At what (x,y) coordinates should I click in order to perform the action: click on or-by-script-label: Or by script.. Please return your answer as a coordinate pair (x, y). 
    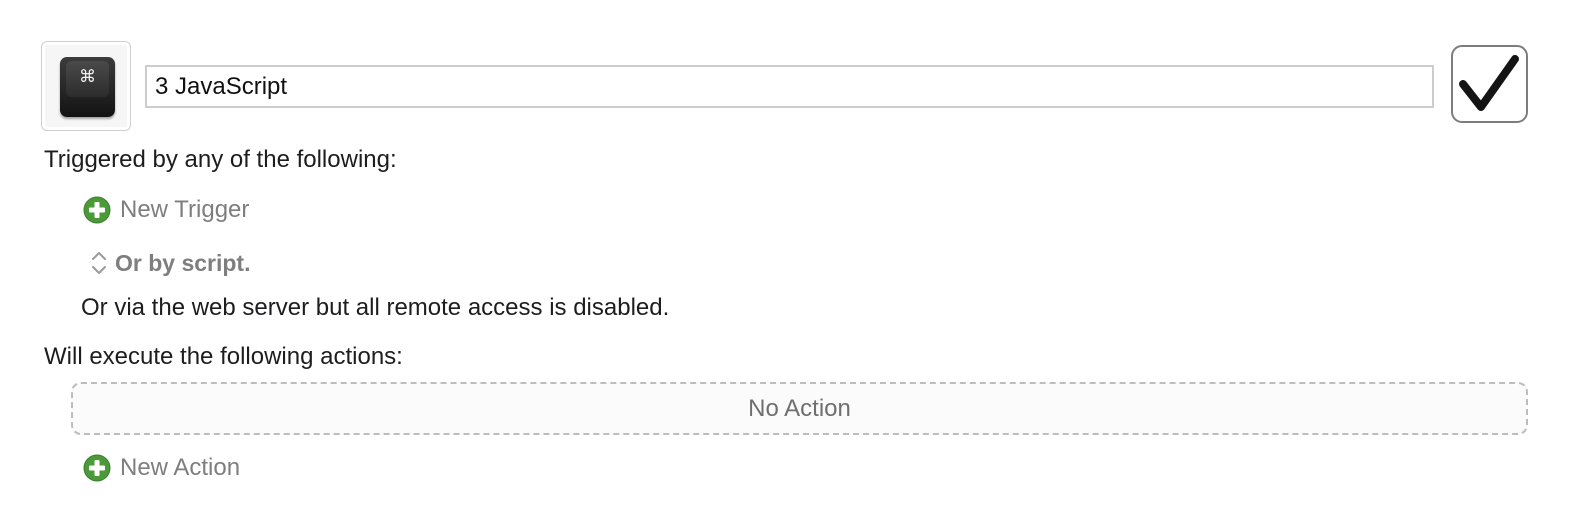
    Looking at the image, I should click on (183, 262).